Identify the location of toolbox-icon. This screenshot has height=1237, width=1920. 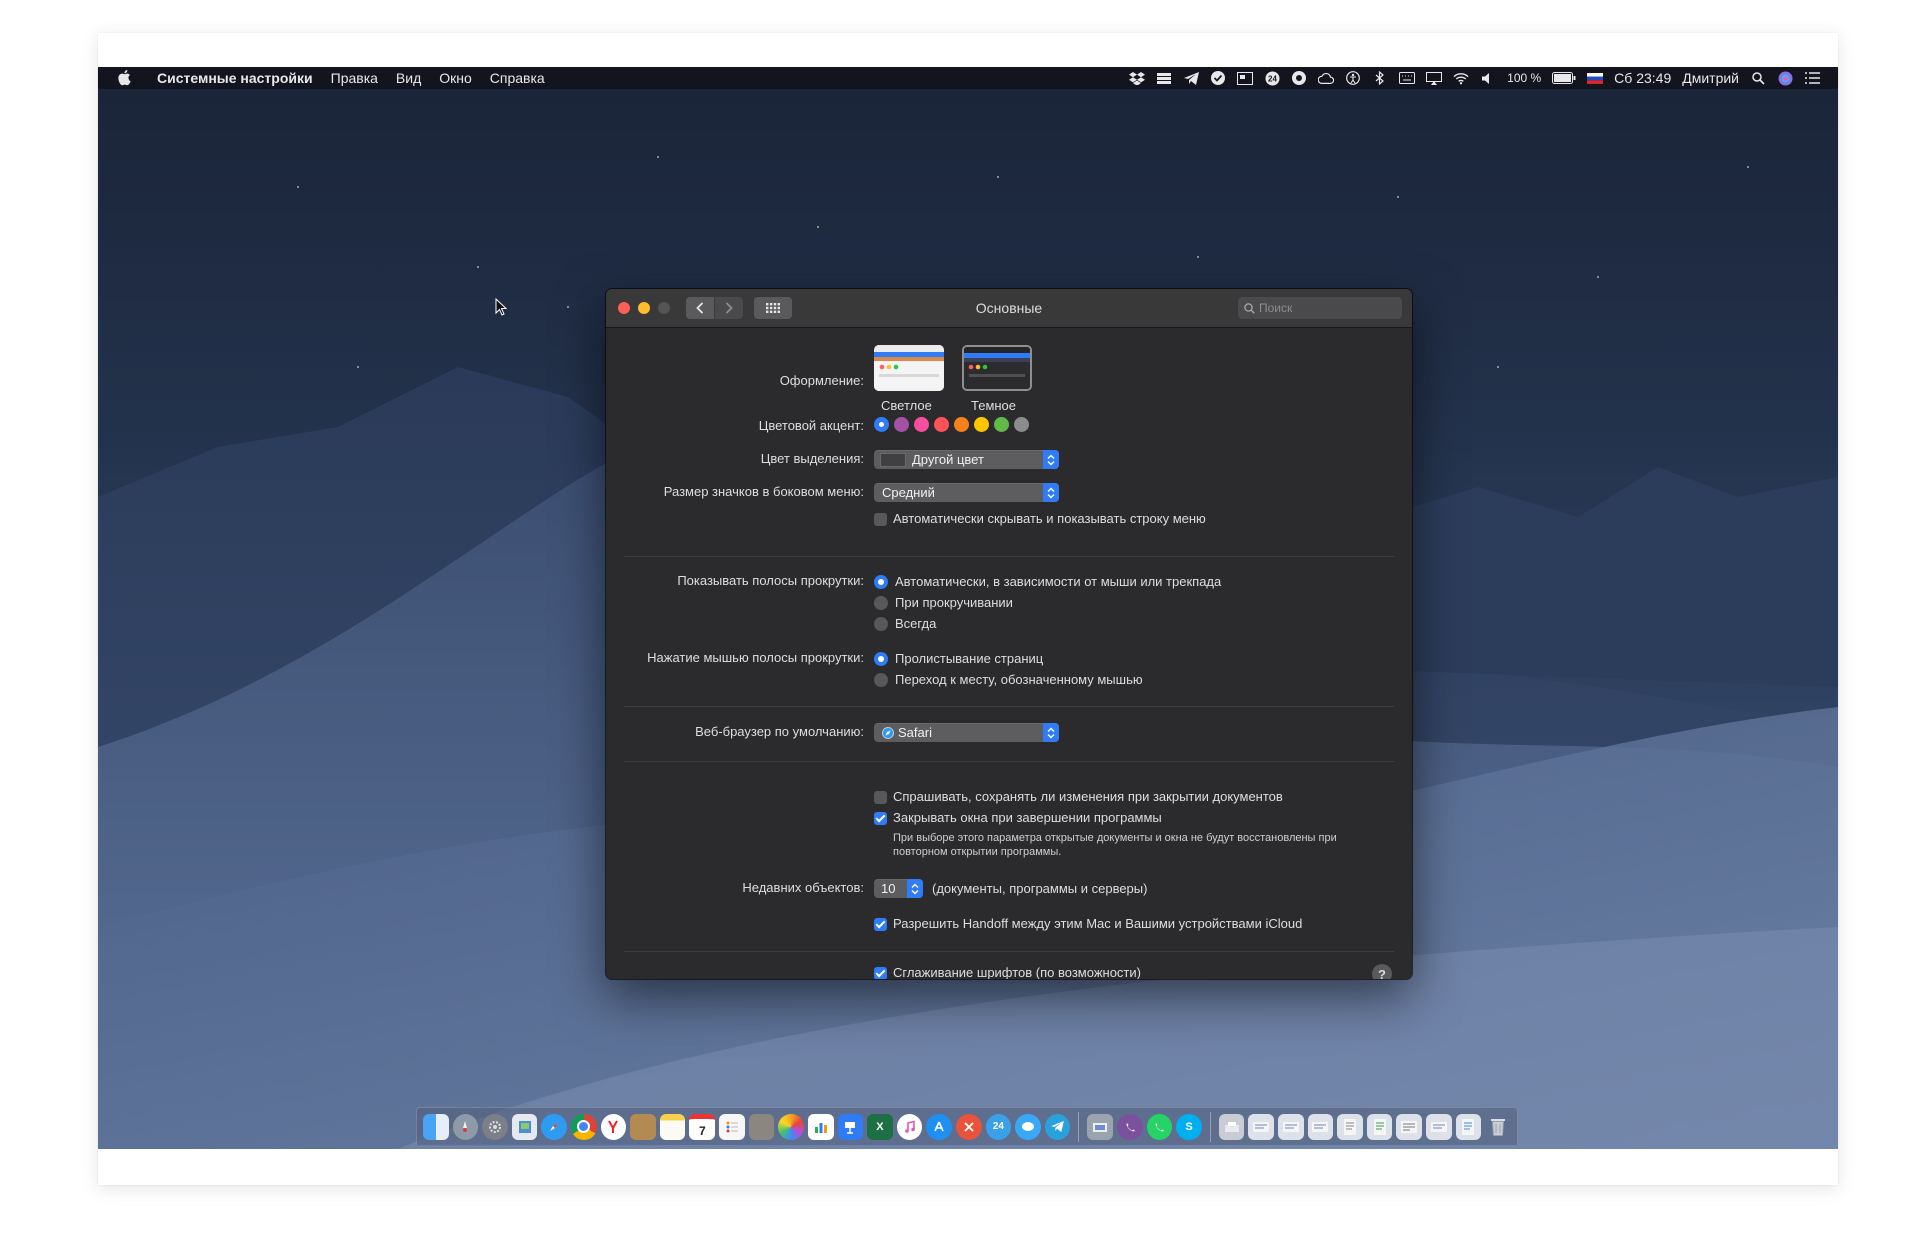
(968, 1126).